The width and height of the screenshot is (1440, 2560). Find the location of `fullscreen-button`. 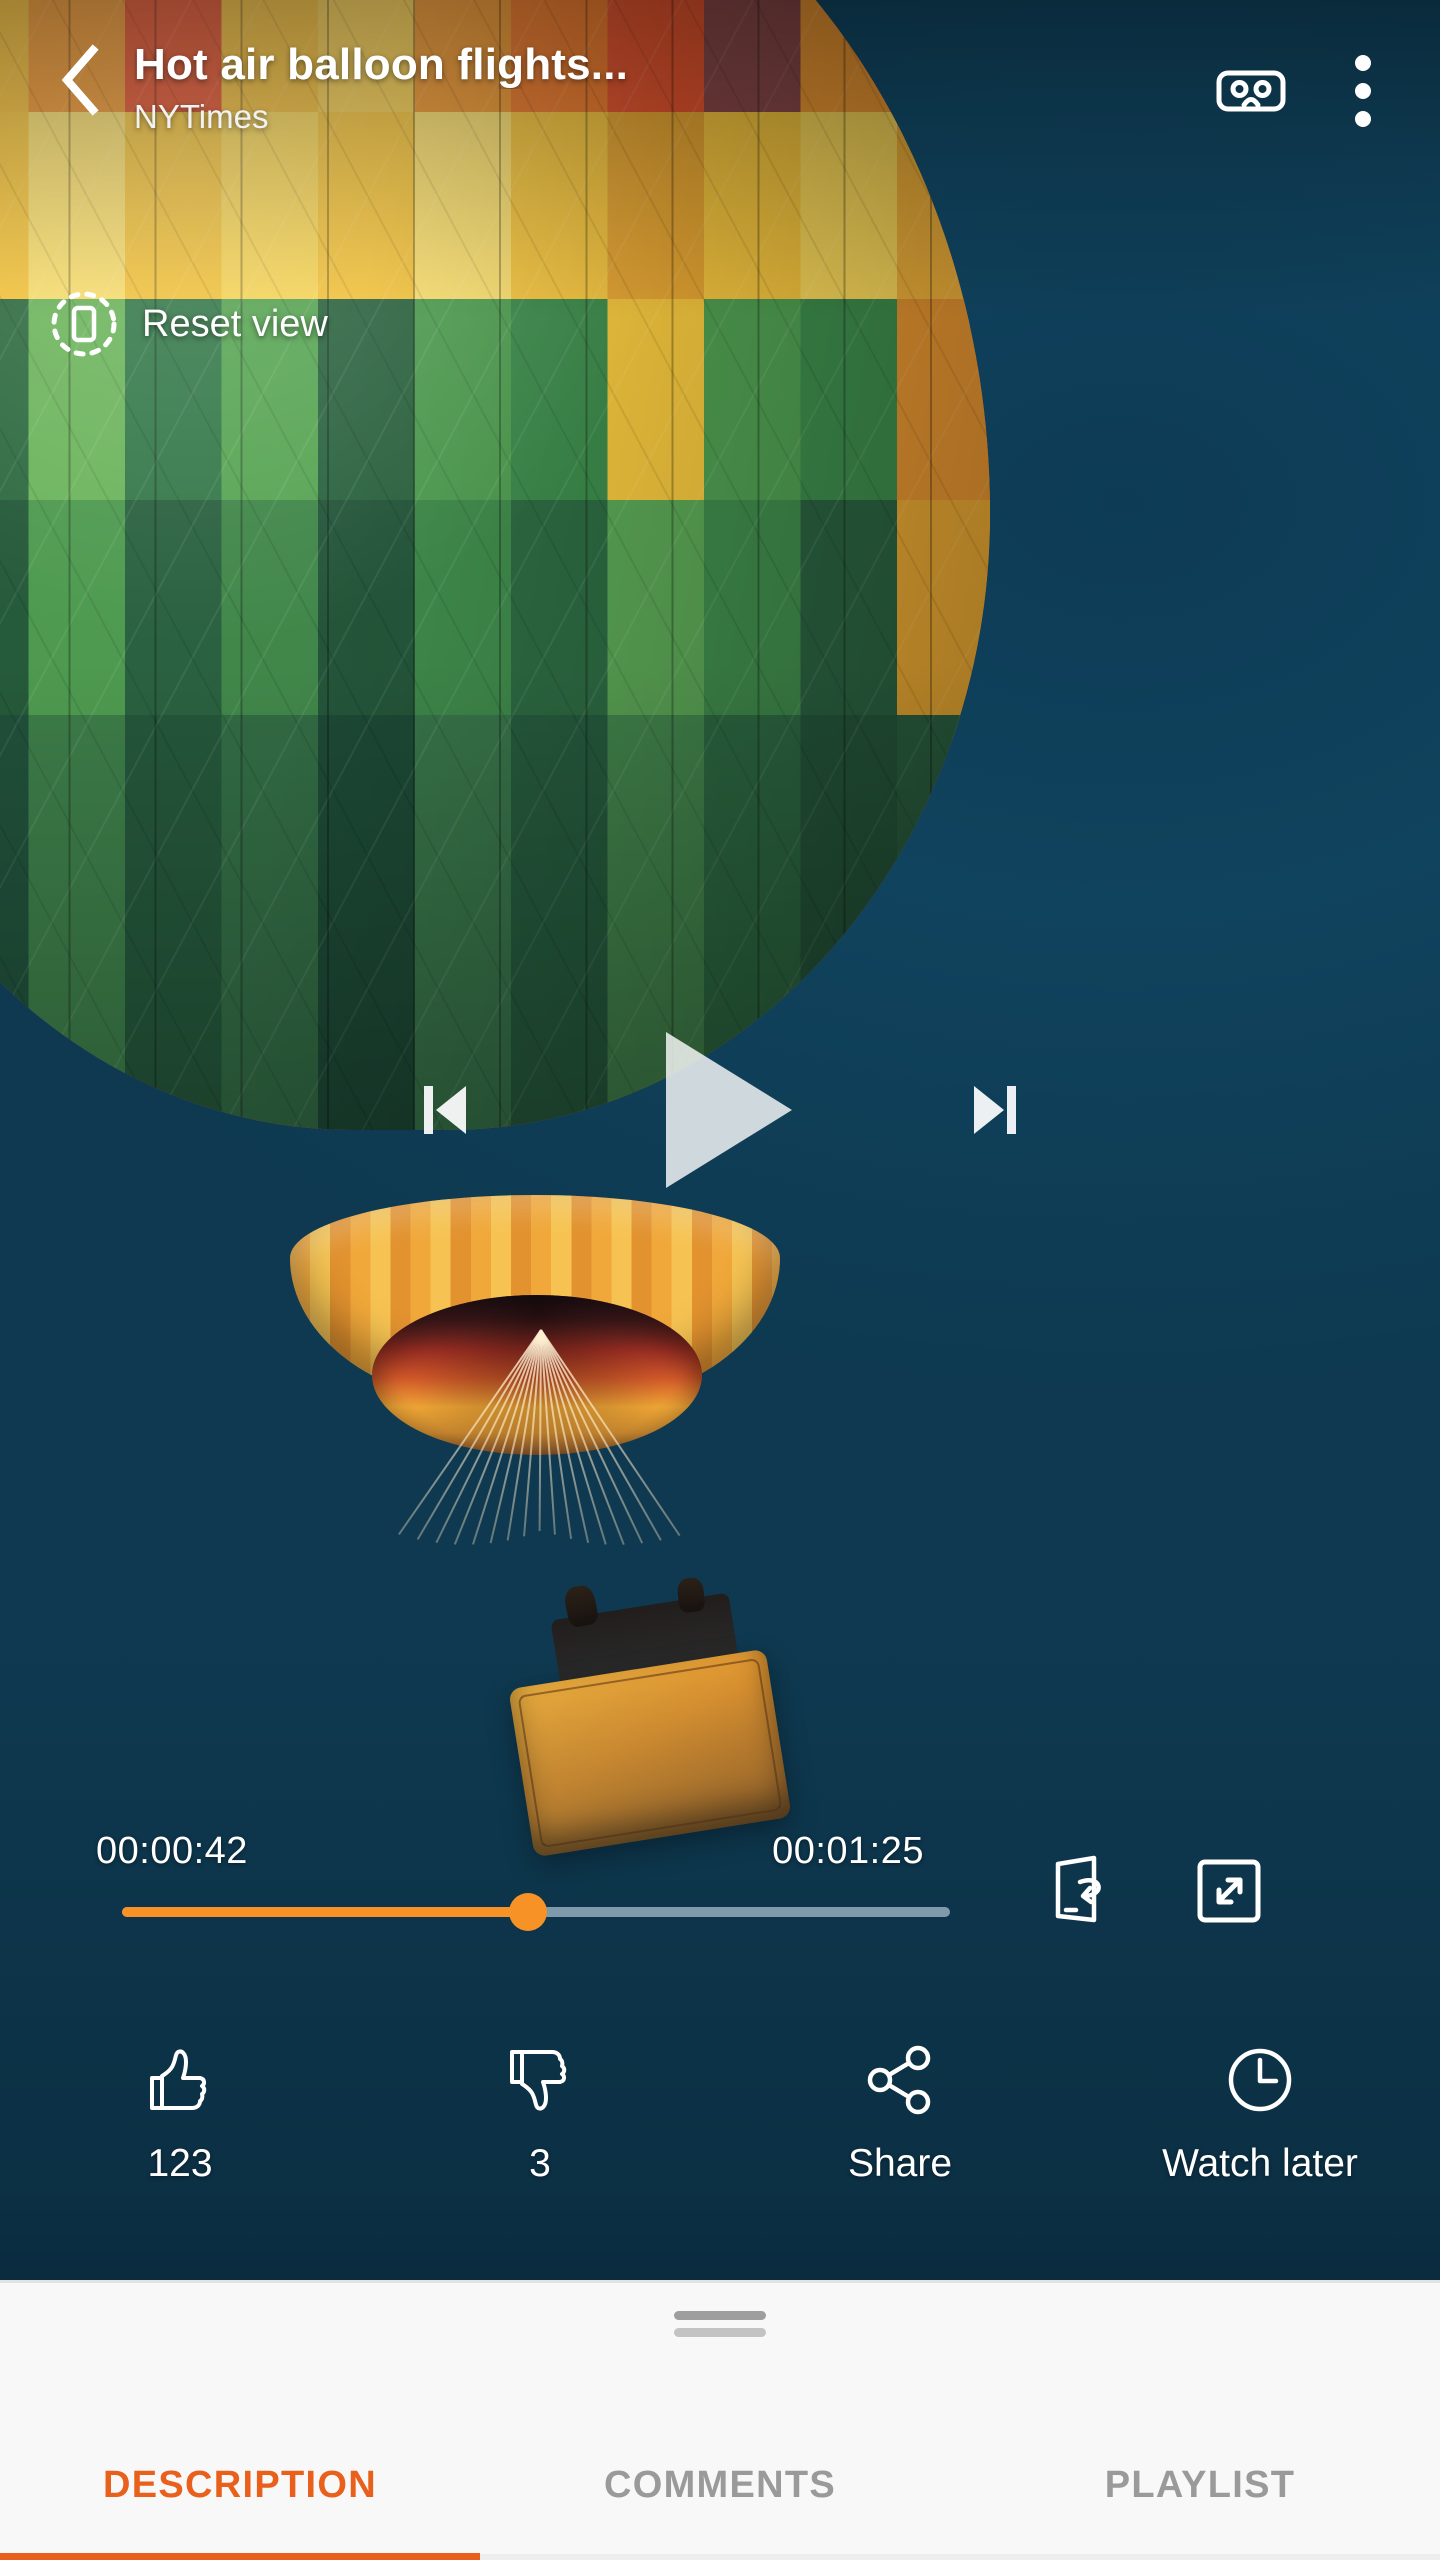

fullscreen-button is located at coordinates (1229, 1891).